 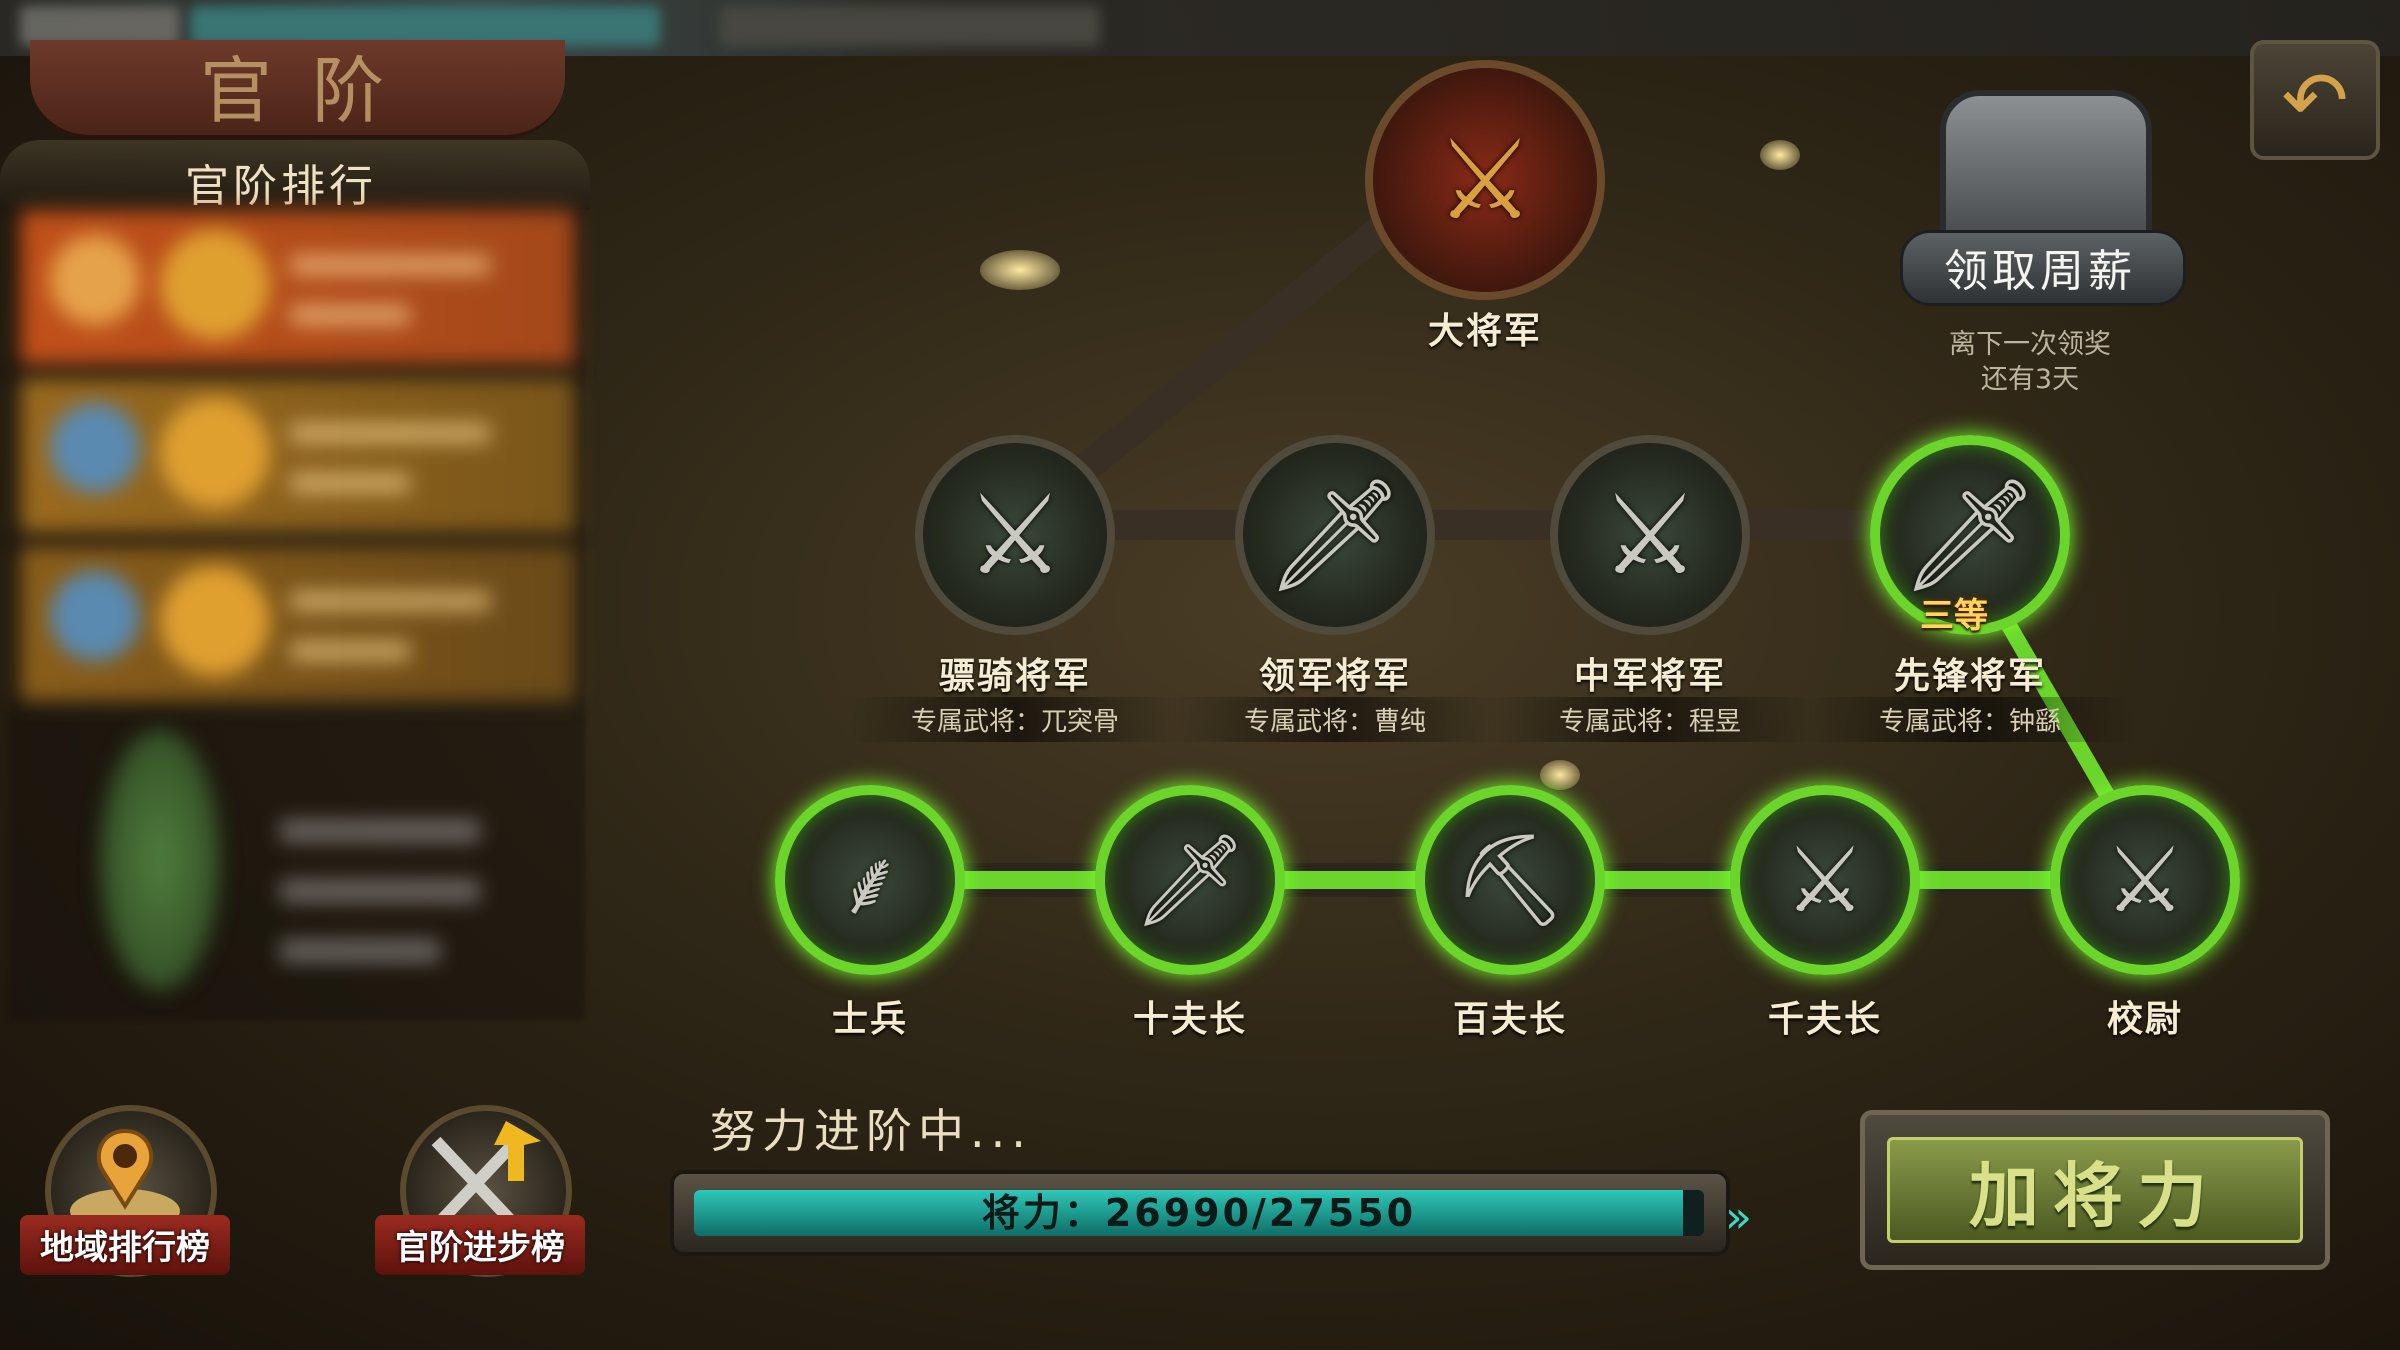 What do you see at coordinates (1509, 1019) in the screenshot?
I see `rank-label-centurion: 百夫长` at bounding box center [1509, 1019].